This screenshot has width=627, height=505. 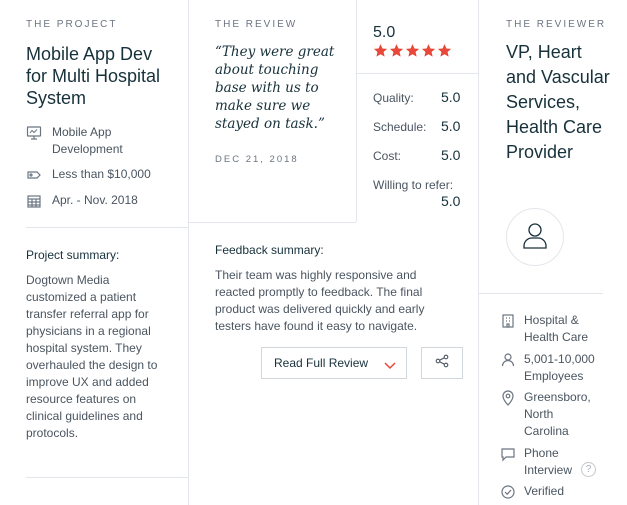 I want to click on project-dates-text: Apr. - Nov. 2018, so click(x=95, y=200).